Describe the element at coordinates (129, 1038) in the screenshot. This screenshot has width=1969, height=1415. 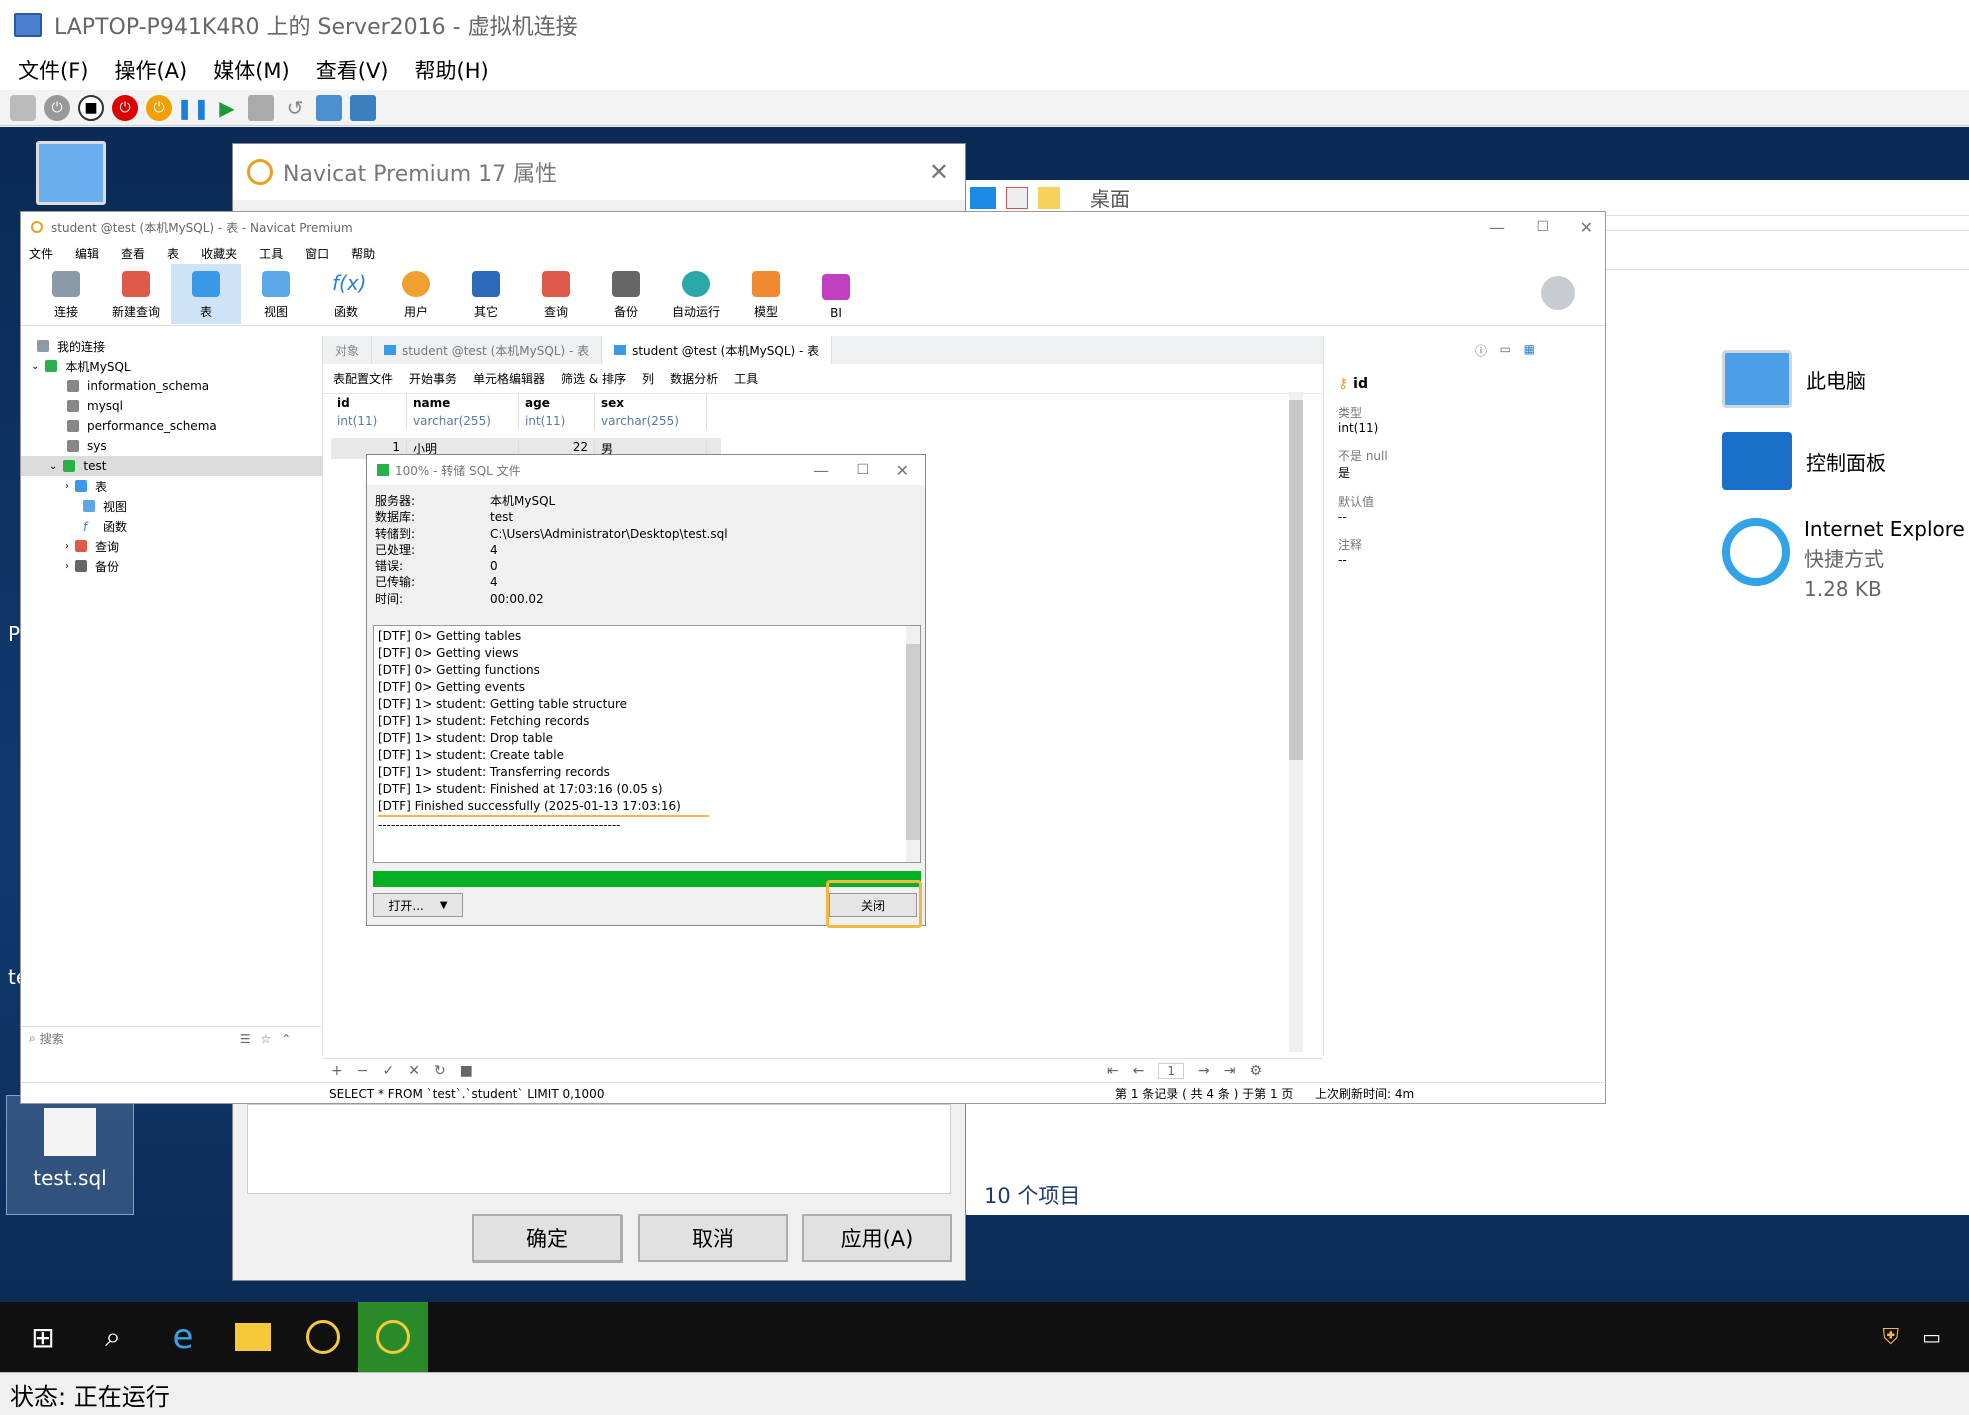
I see `search-input` at that location.